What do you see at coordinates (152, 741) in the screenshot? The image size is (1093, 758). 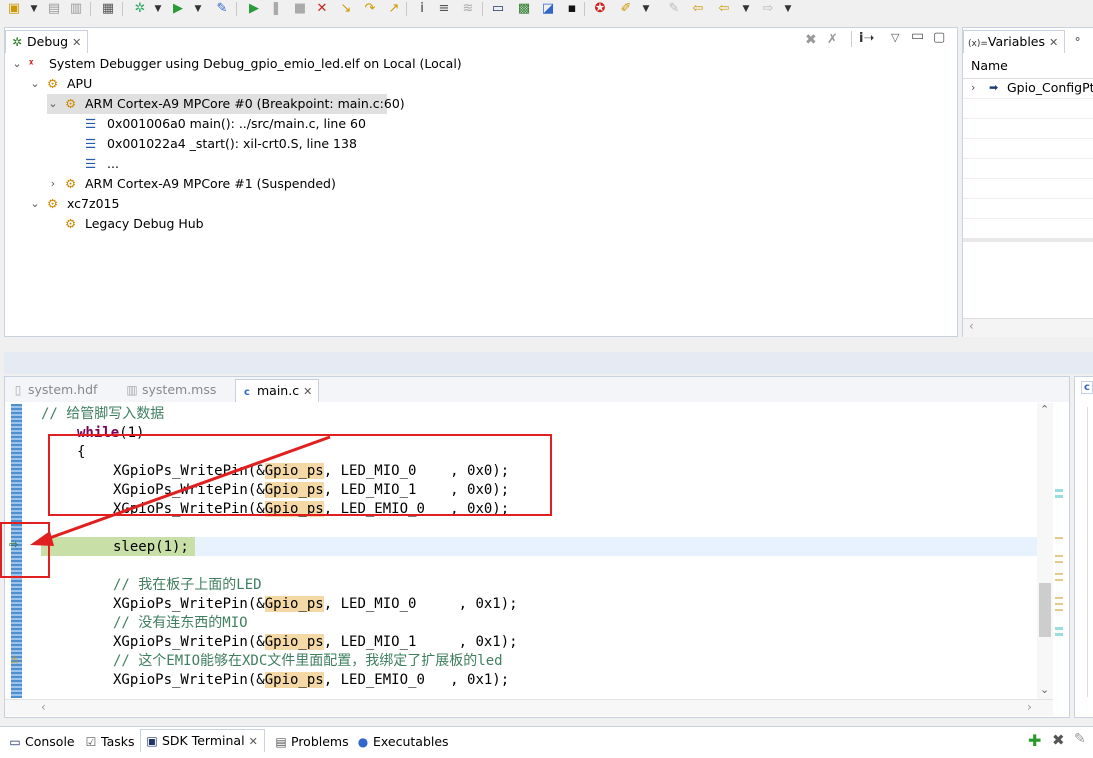 I see `terminal-icon: ▣` at bounding box center [152, 741].